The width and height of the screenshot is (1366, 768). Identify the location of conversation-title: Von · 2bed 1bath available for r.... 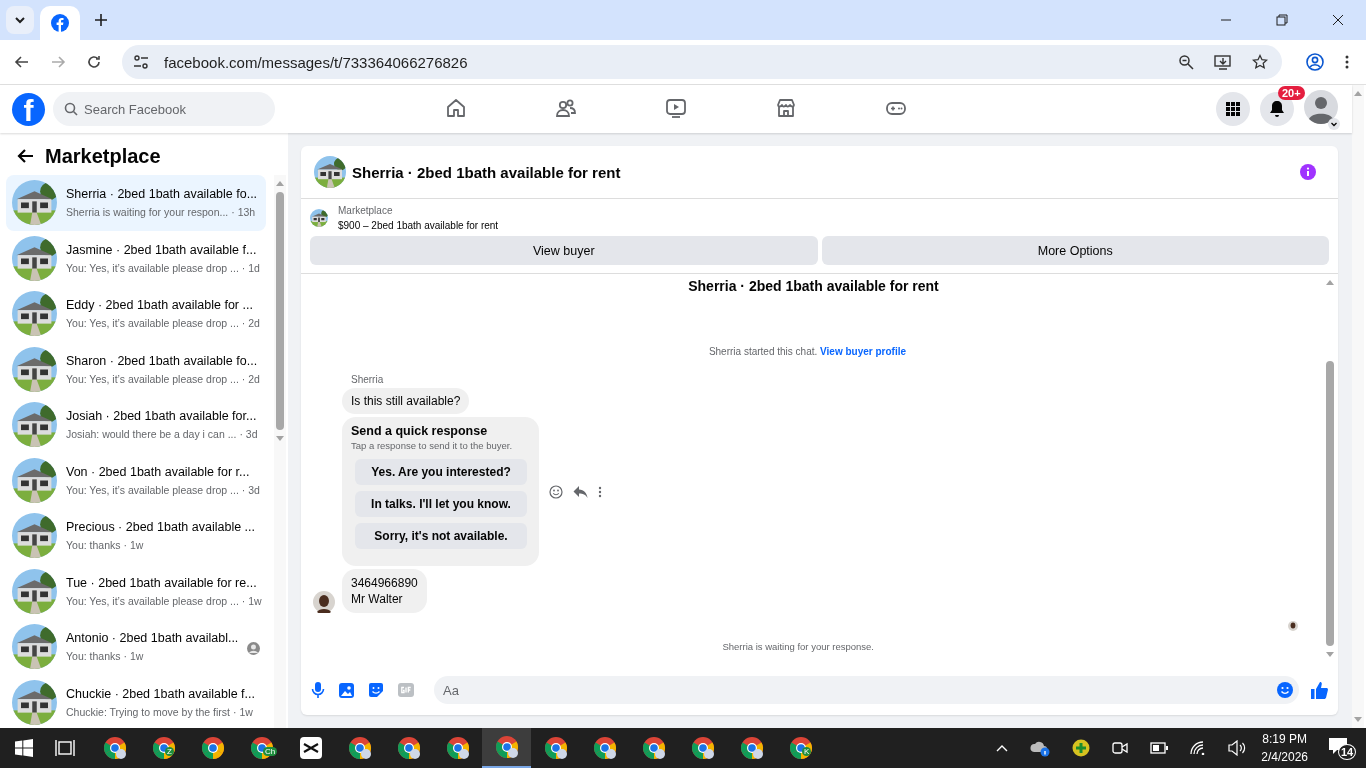
(158, 471).